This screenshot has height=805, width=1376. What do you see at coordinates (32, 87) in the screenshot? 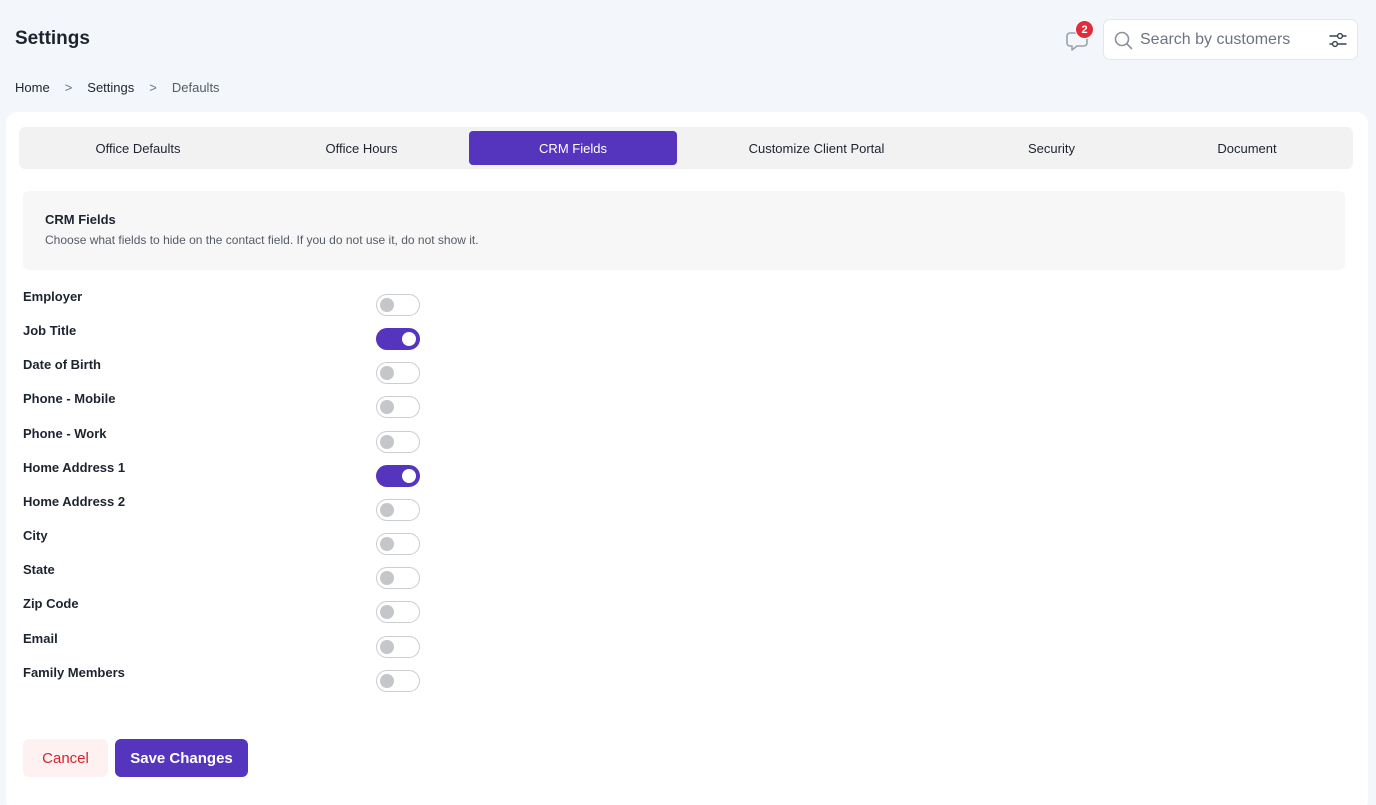
I see `breadcrumb-home: Home` at bounding box center [32, 87].